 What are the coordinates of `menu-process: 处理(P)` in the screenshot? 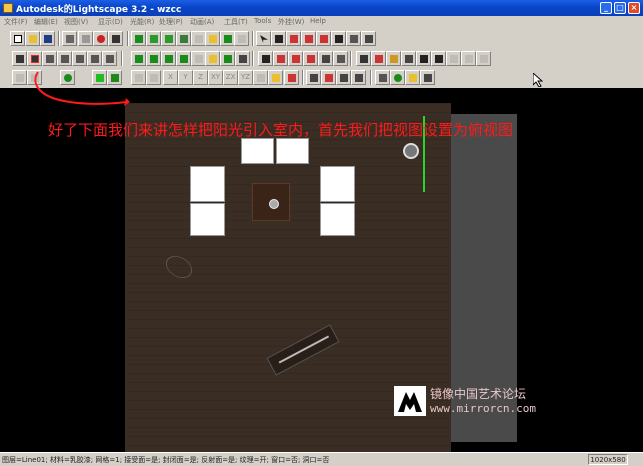 It's located at (171, 22).